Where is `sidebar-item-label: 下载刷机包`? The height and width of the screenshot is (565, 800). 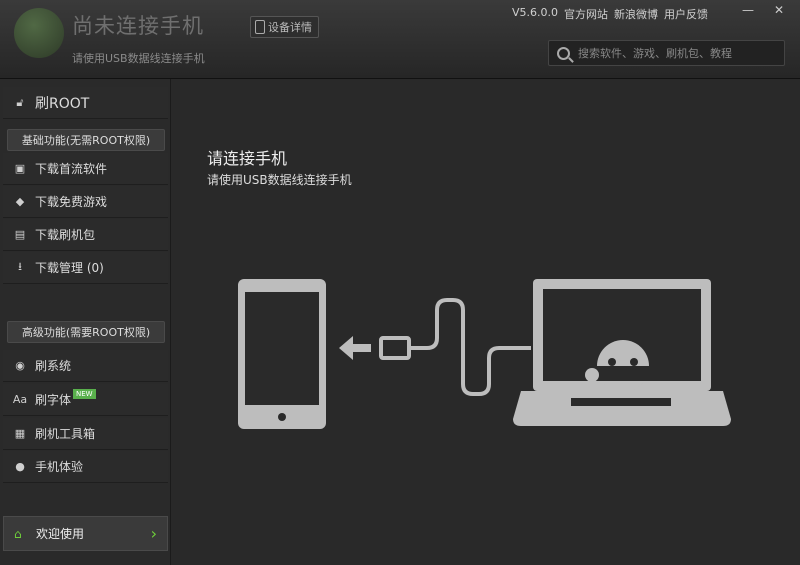
sidebar-item-label: 下载刷机包 is located at coordinates (65, 235).